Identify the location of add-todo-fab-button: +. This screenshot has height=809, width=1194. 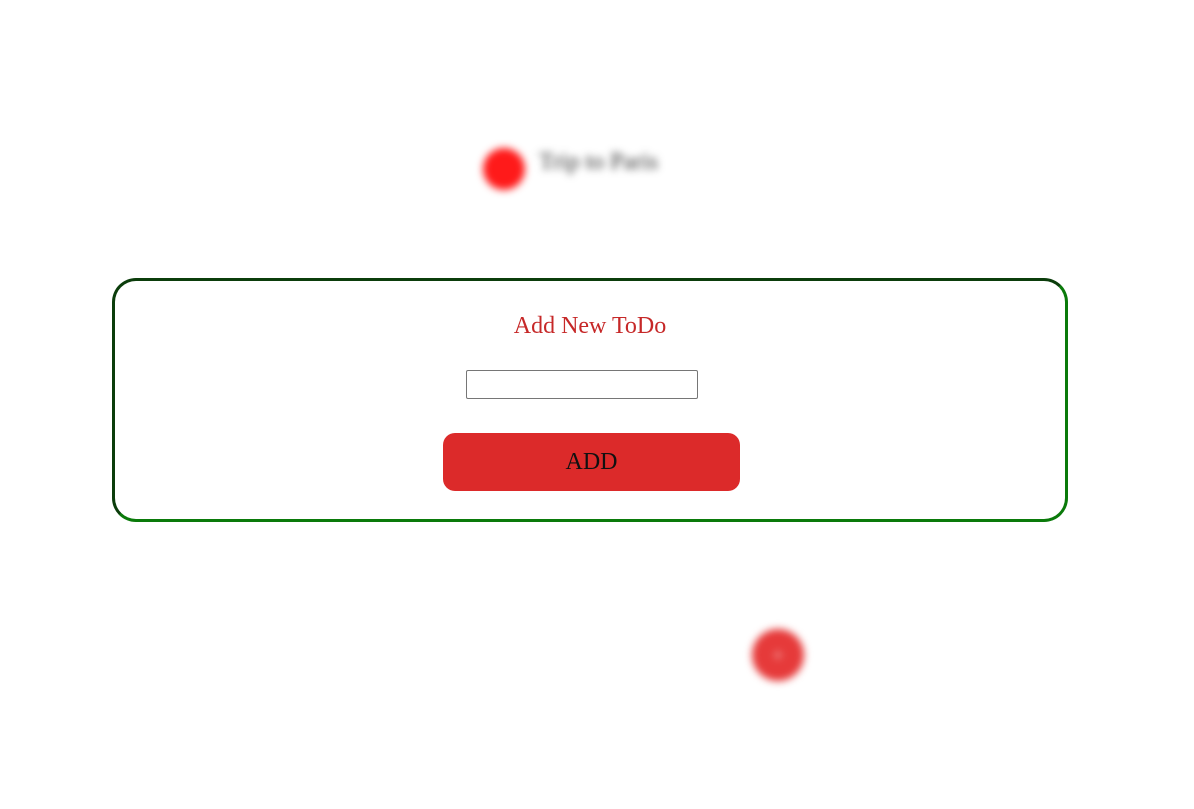
(778, 655).